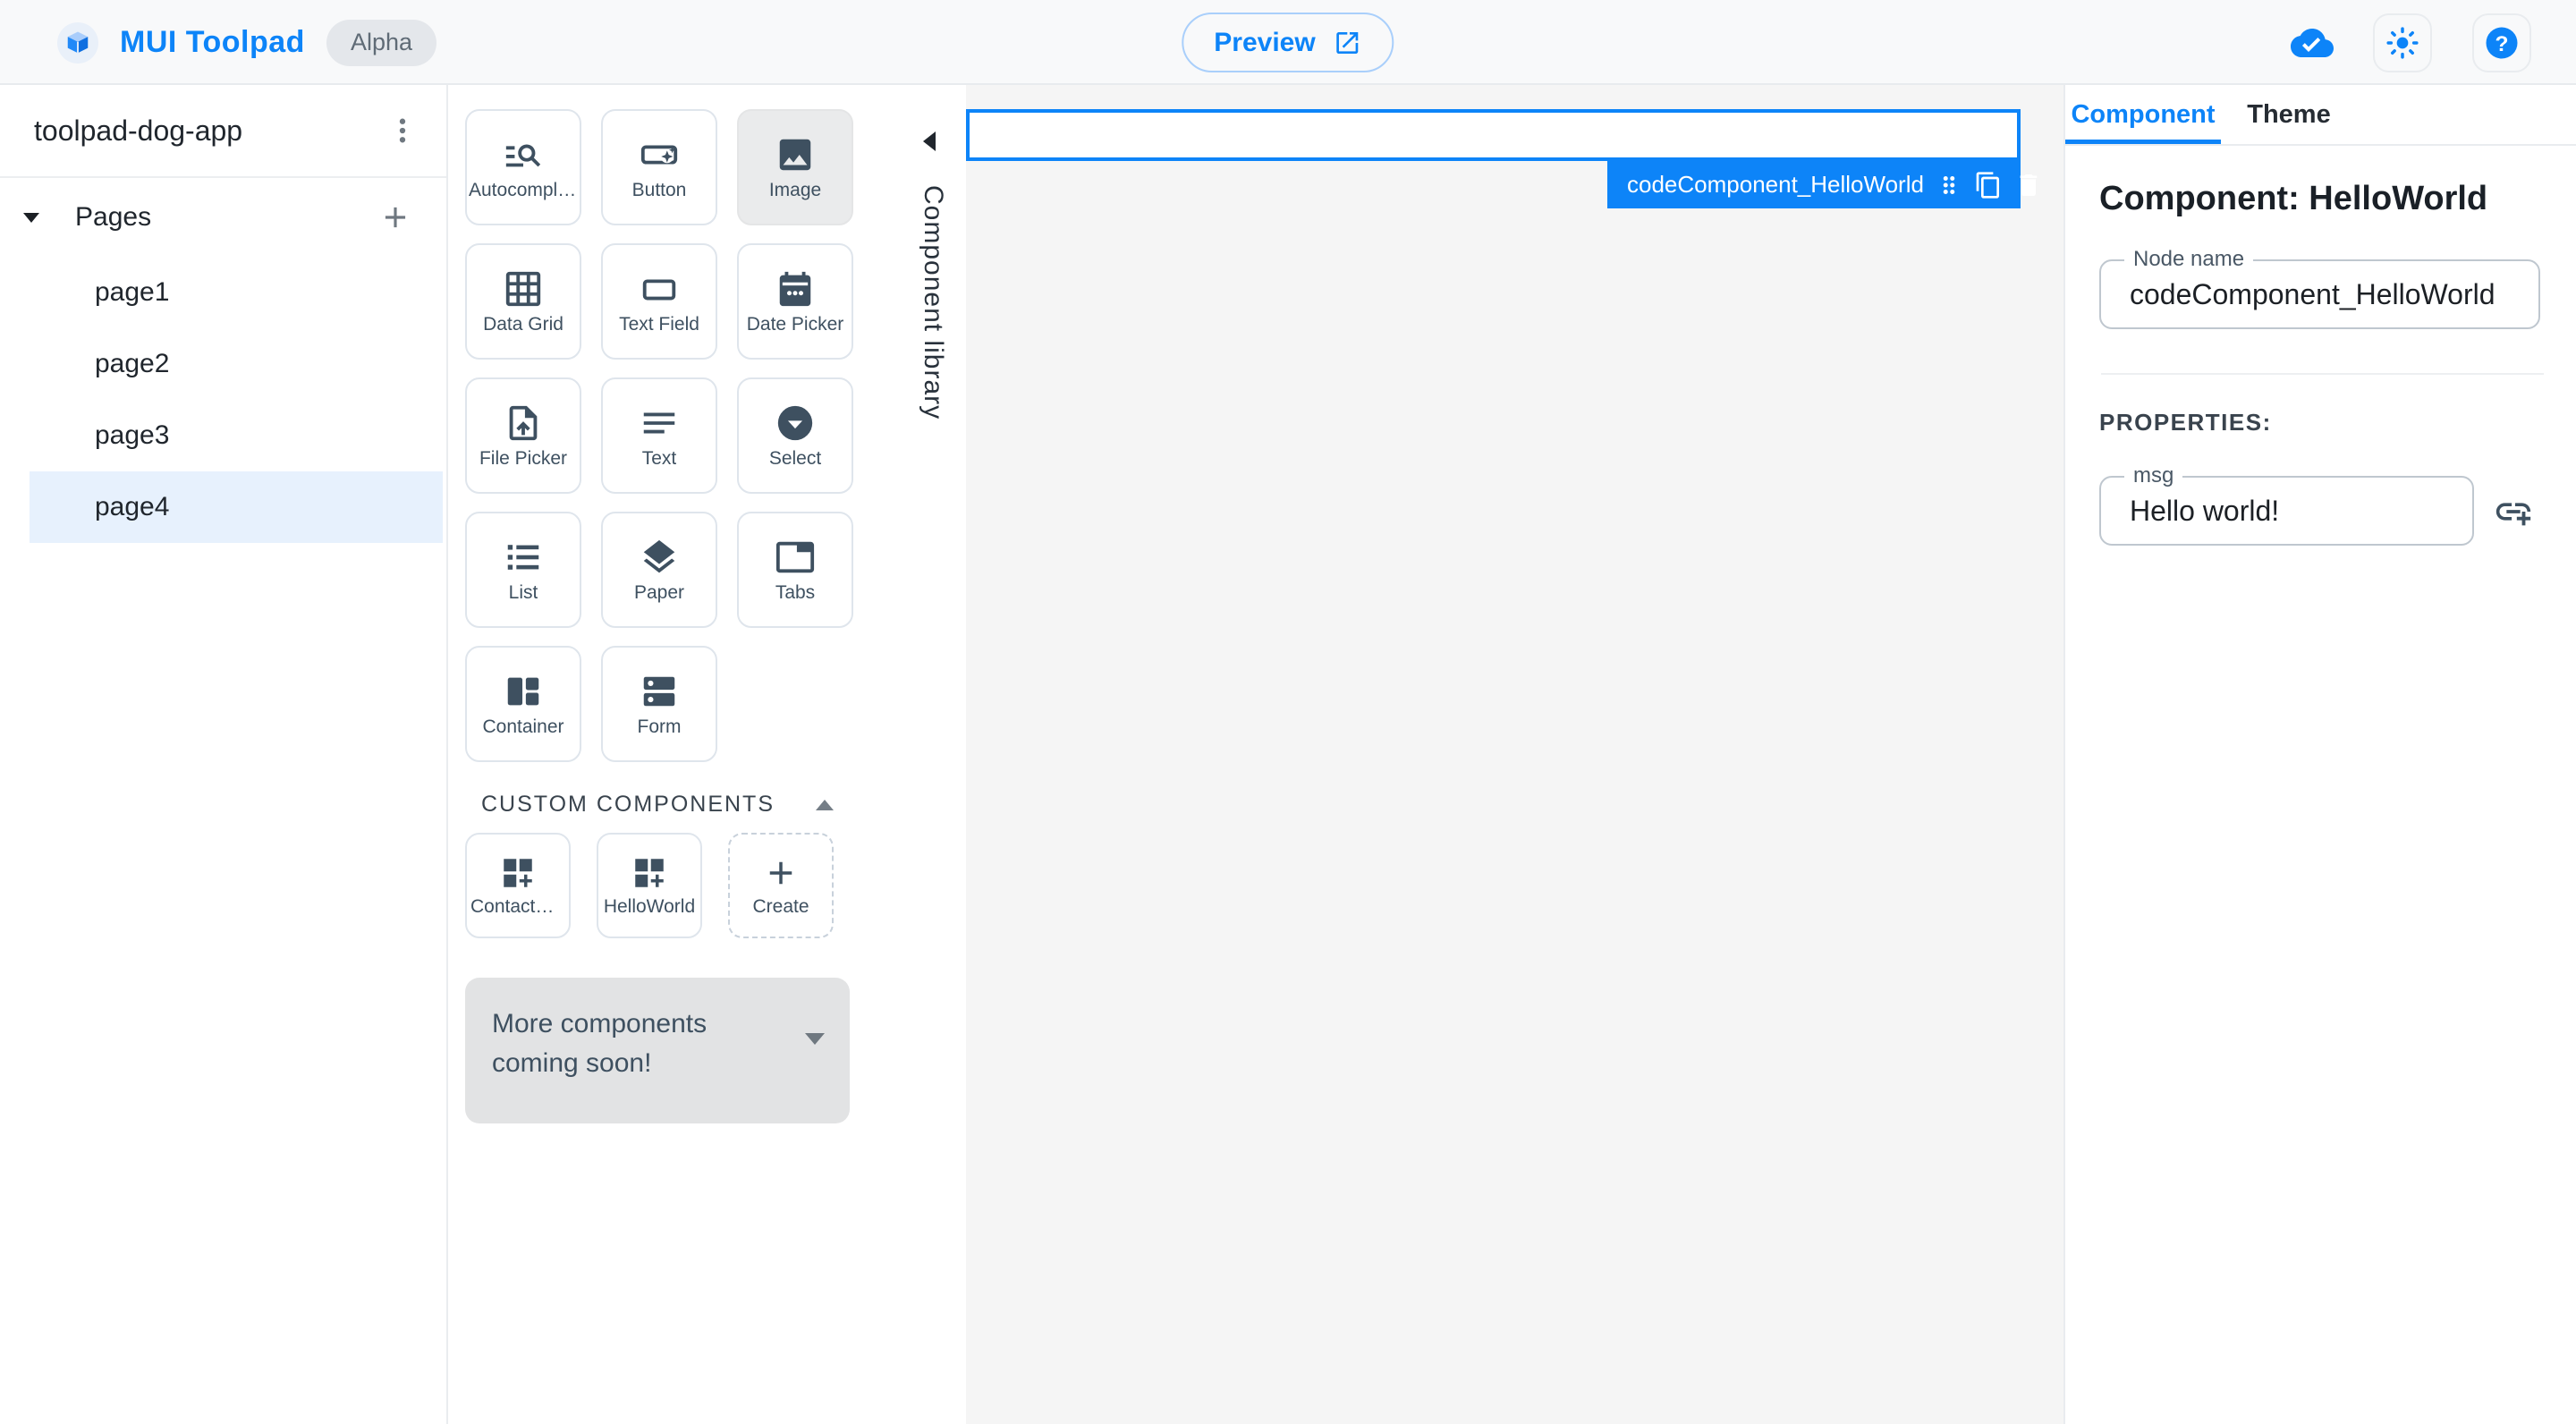  I want to click on selected-node-toolbar: codeComponent_HelloWorld, so click(1822, 184).